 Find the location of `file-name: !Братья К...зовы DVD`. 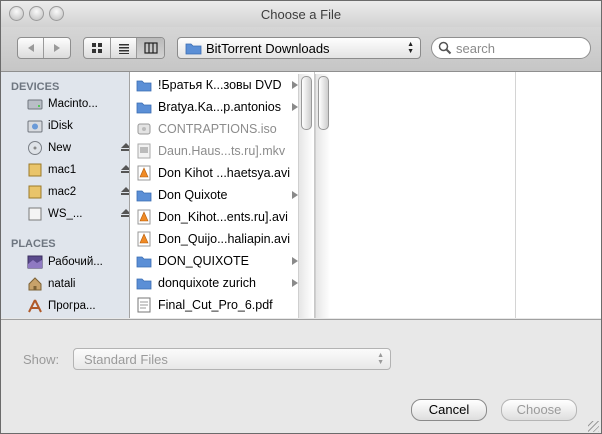

file-name: !Братья К...зовы DVD is located at coordinates (220, 85).